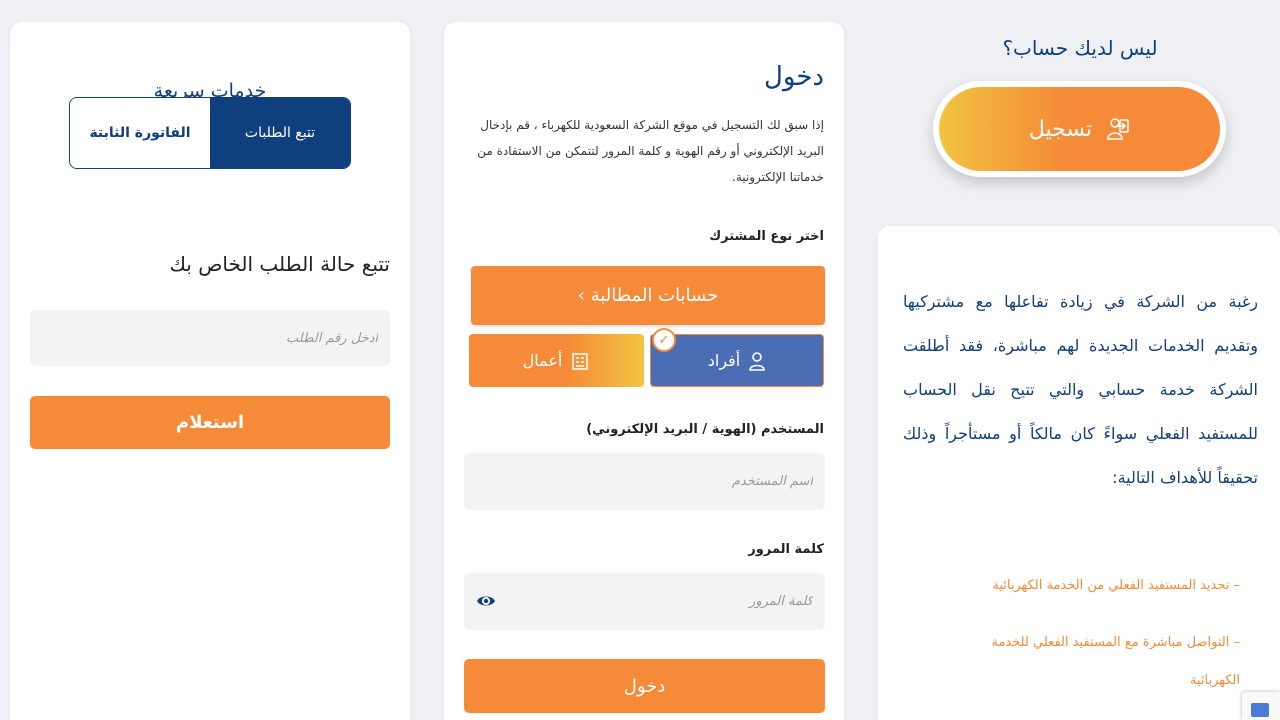  I want to click on username-label: المستخدم (الهوية / البريد الإلكتروني), so click(705, 429).